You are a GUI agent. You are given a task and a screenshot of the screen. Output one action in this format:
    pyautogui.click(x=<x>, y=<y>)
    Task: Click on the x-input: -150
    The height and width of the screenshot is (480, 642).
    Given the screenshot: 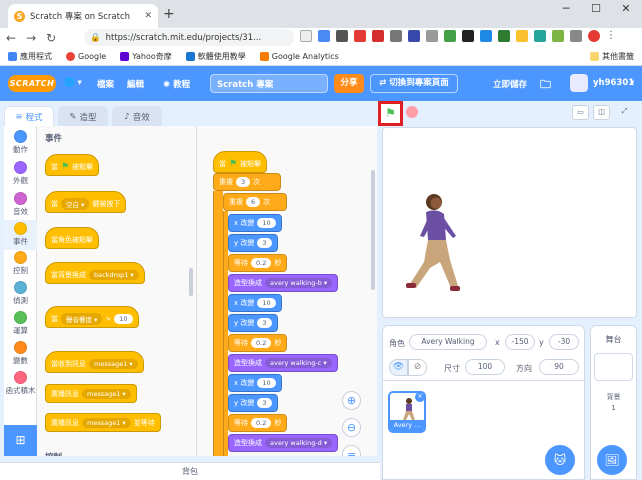 What is the action you would take?
    pyautogui.click(x=520, y=342)
    